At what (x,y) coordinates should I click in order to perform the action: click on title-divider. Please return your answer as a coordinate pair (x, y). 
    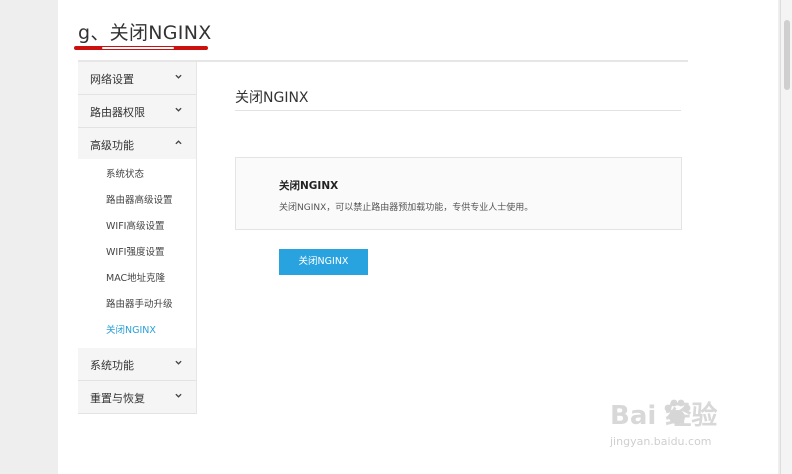
    Looking at the image, I should click on (458, 110).